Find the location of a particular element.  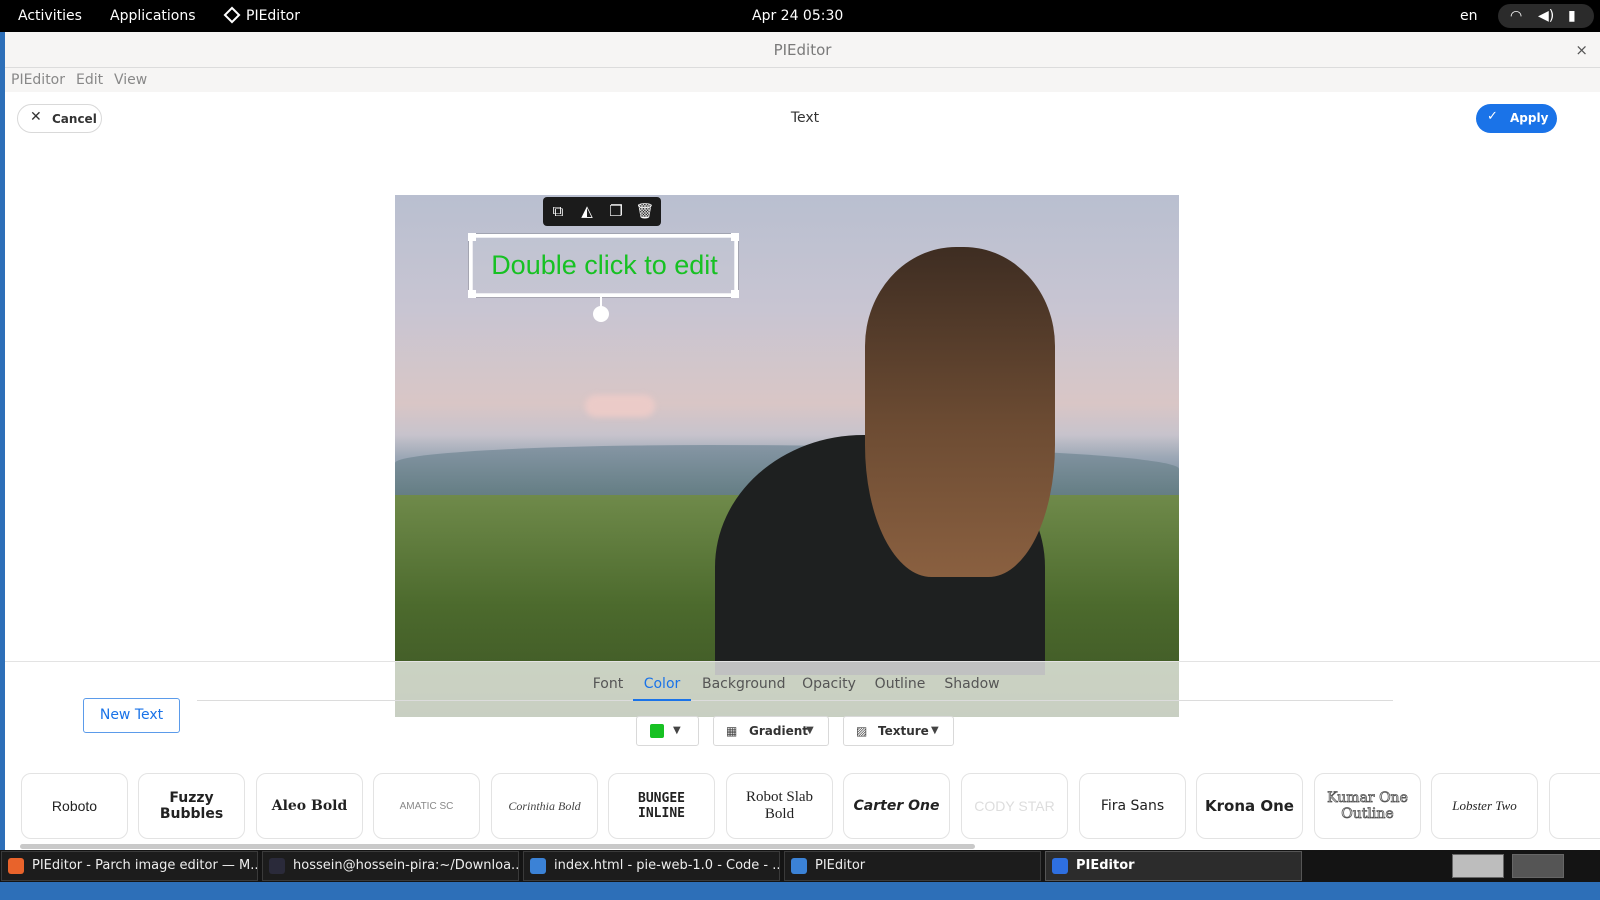

font-card-cody-star: CODY STAR is located at coordinates (1014, 806).